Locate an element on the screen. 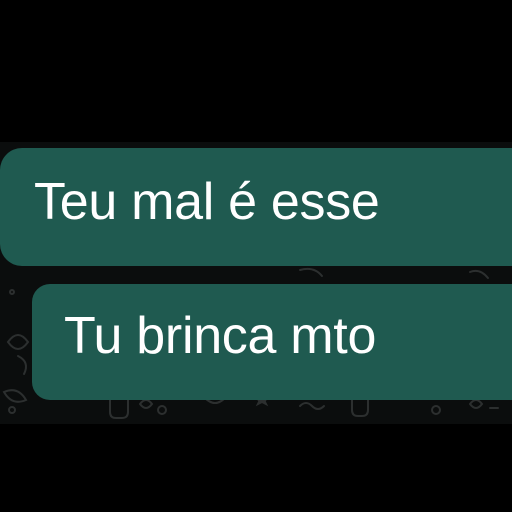 Image resolution: width=512 pixels, height=512 pixels. message-text: Tu brinca mto is located at coordinates (220, 336).